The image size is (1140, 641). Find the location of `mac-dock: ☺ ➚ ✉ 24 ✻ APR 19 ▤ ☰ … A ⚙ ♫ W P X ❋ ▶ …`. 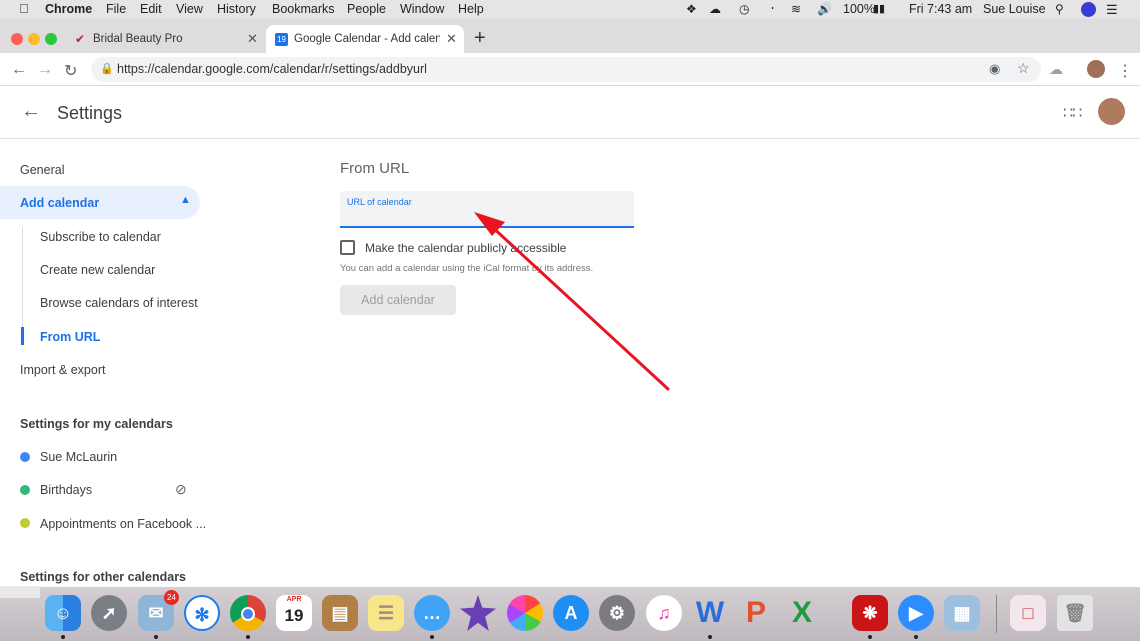

mac-dock: ☺ ➚ ✉ 24 ✻ APR 19 ▤ ☰ … A ⚙ ♫ W P X ❋ ▶ … is located at coordinates (570, 613).